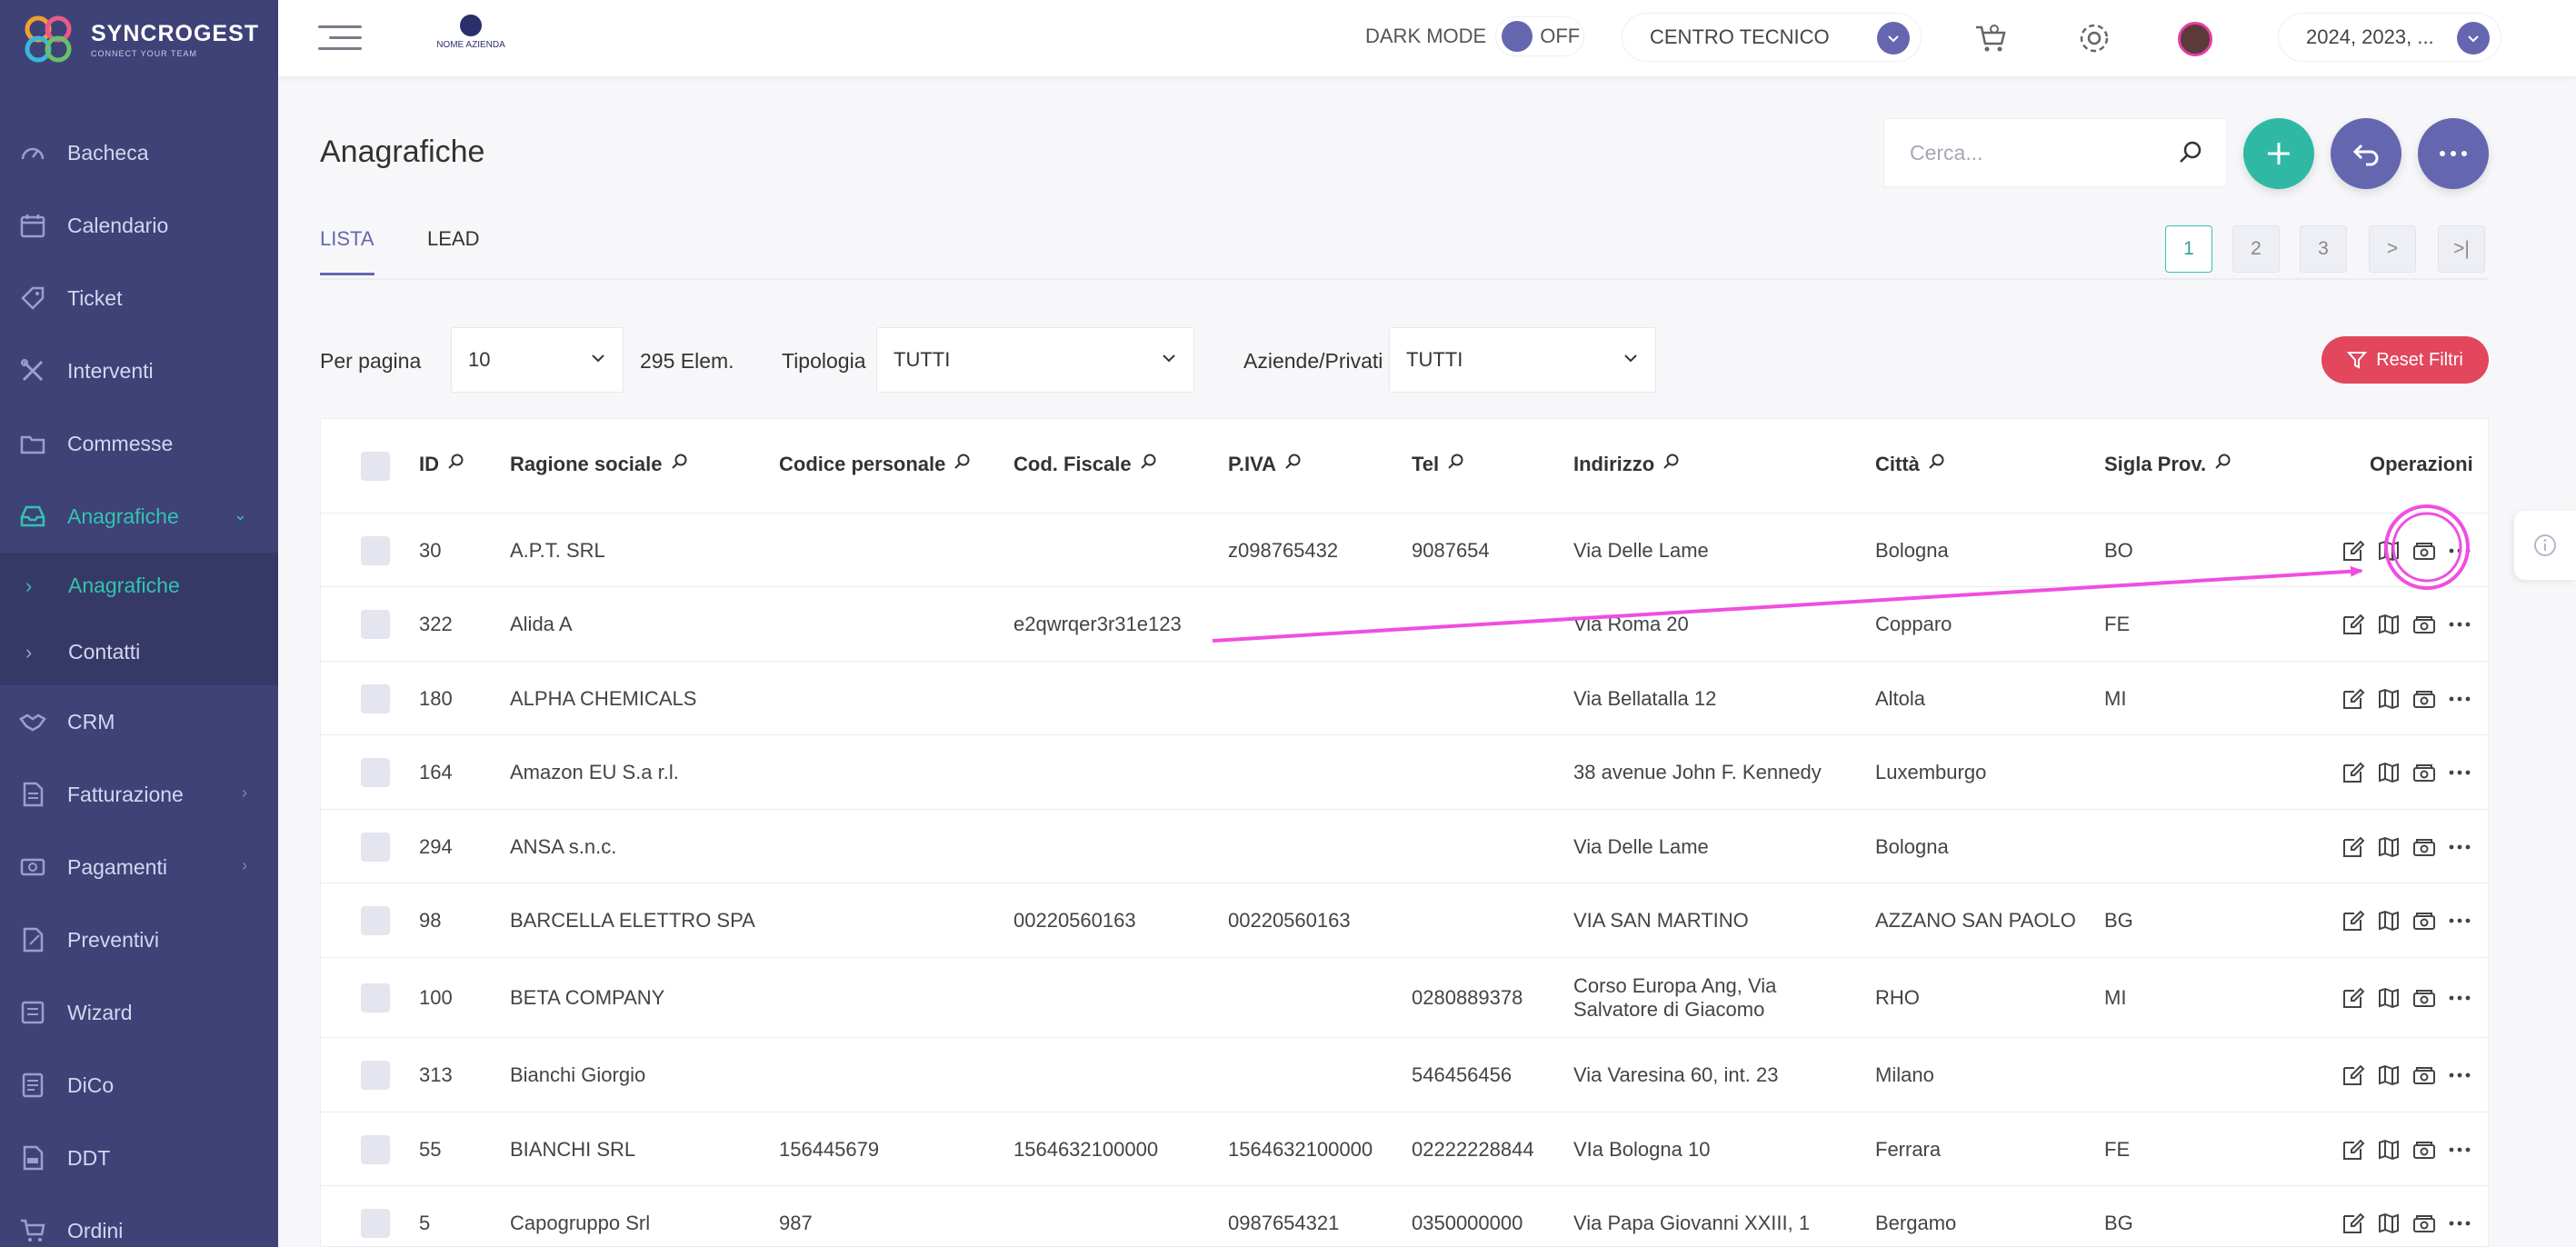 The image size is (2576, 1247). Describe the element at coordinates (2256, 249) in the screenshot. I see `page-button-2: 2` at that location.